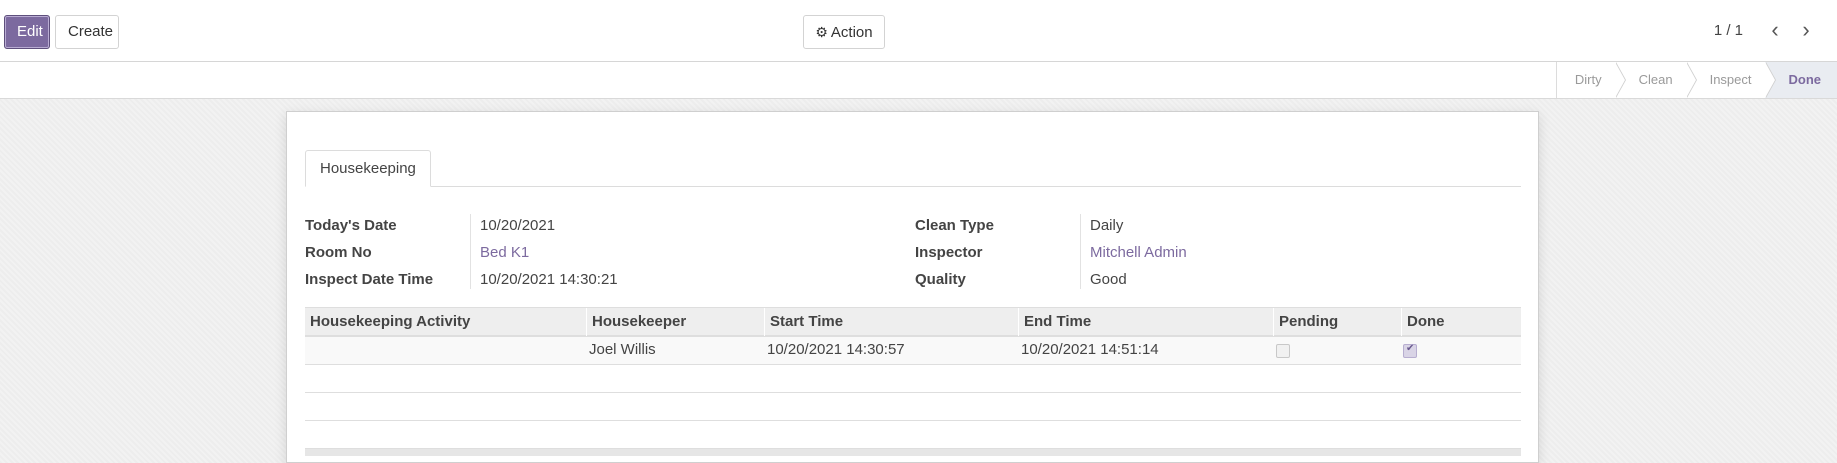  I want to click on room-no-label: Room No, so click(338, 252).